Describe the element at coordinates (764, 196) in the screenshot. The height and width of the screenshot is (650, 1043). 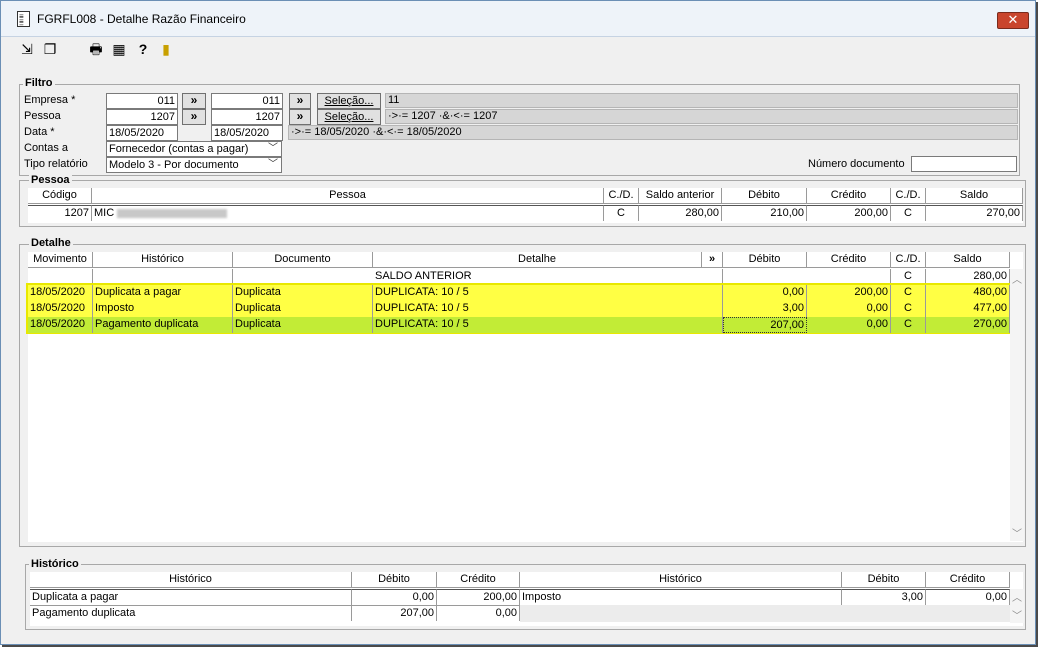
I see `pessoa-col-debito: Débito` at that location.